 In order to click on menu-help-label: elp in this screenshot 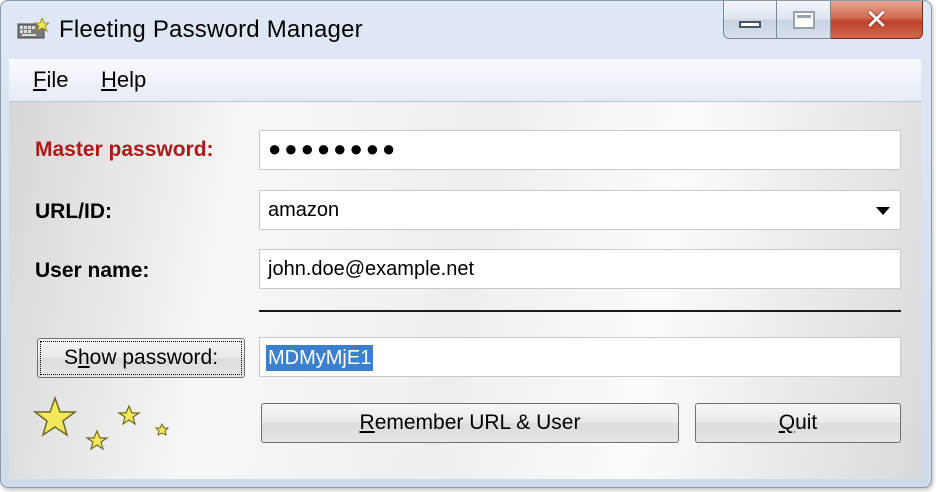, I will do `click(131, 79)`.